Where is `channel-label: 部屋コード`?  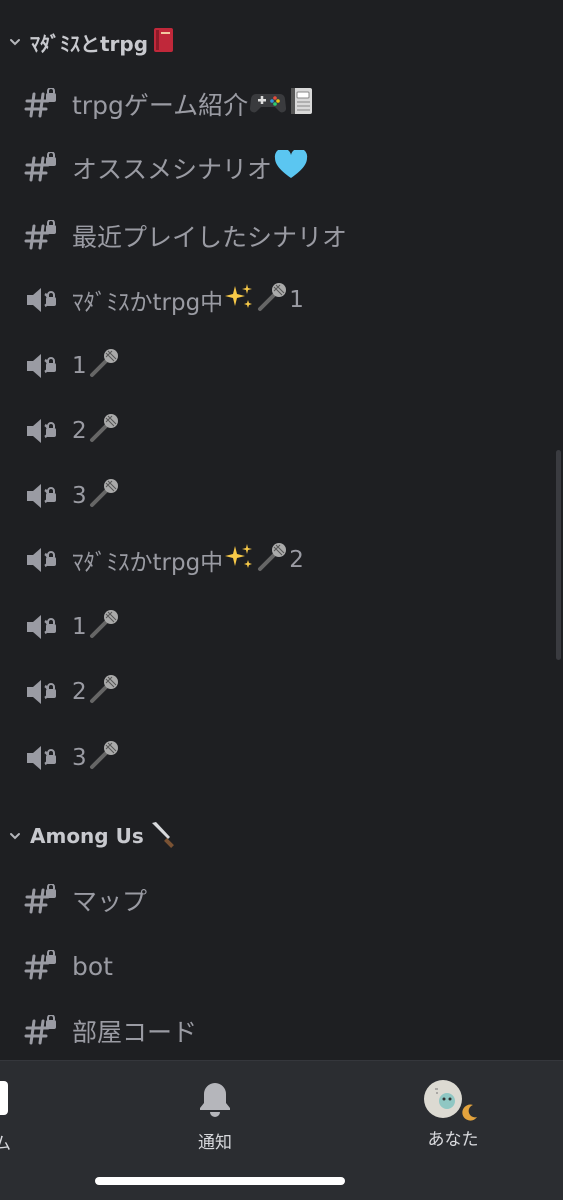 channel-label: 部屋コード is located at coordinates (135, 1032).